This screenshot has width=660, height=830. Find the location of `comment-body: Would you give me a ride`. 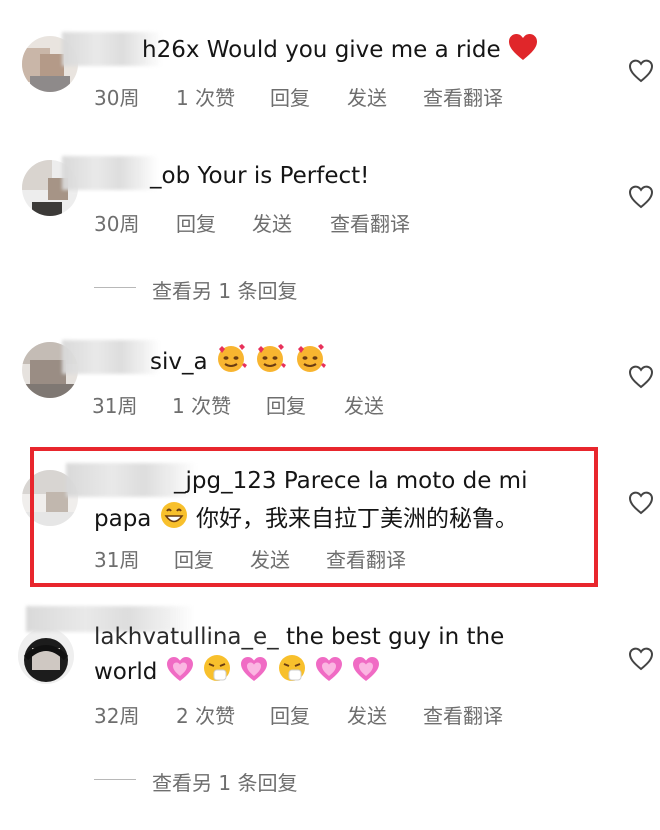

comment-body: Would you give me a ride is located at coordinates (353, 50).